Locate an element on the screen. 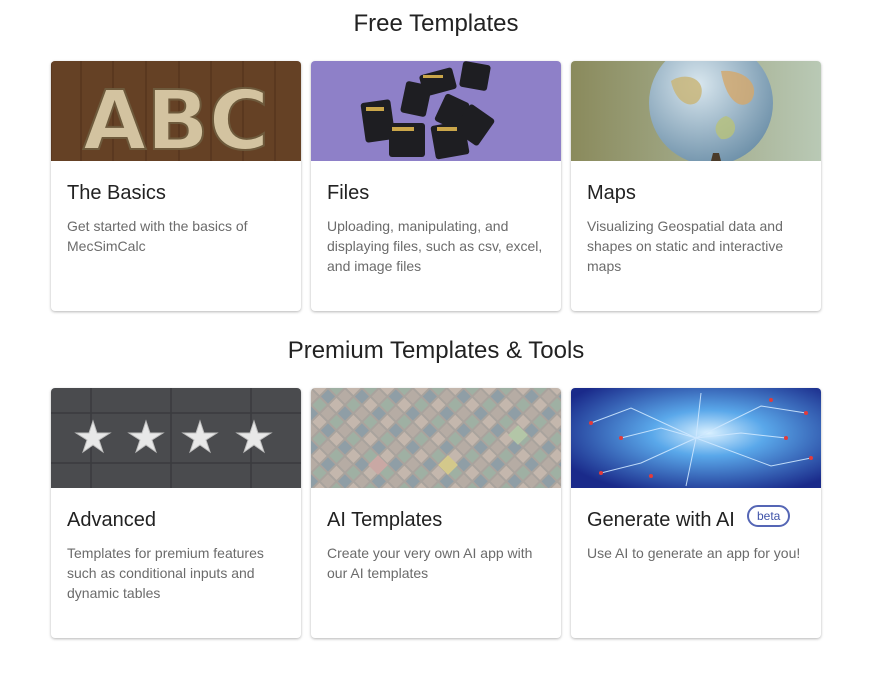 The height and width of the screenshot is (694, 882). card-title: The Basics is located at coordinates (116, 193).